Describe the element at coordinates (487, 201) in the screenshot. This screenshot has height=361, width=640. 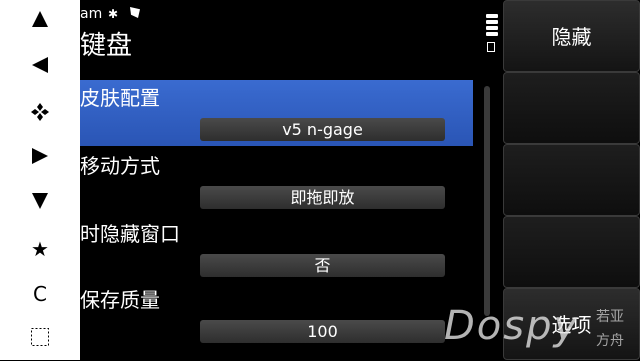
I see `scrollbar` at that location.